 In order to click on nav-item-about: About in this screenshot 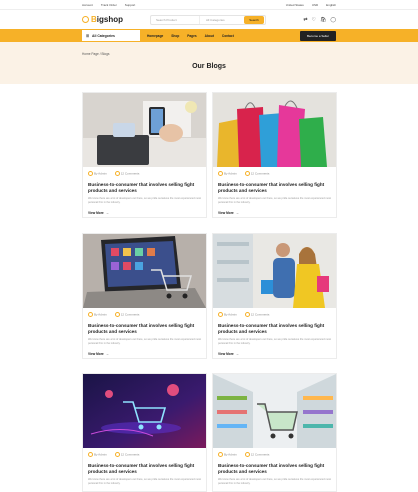, I will do `click(209, 36)`.